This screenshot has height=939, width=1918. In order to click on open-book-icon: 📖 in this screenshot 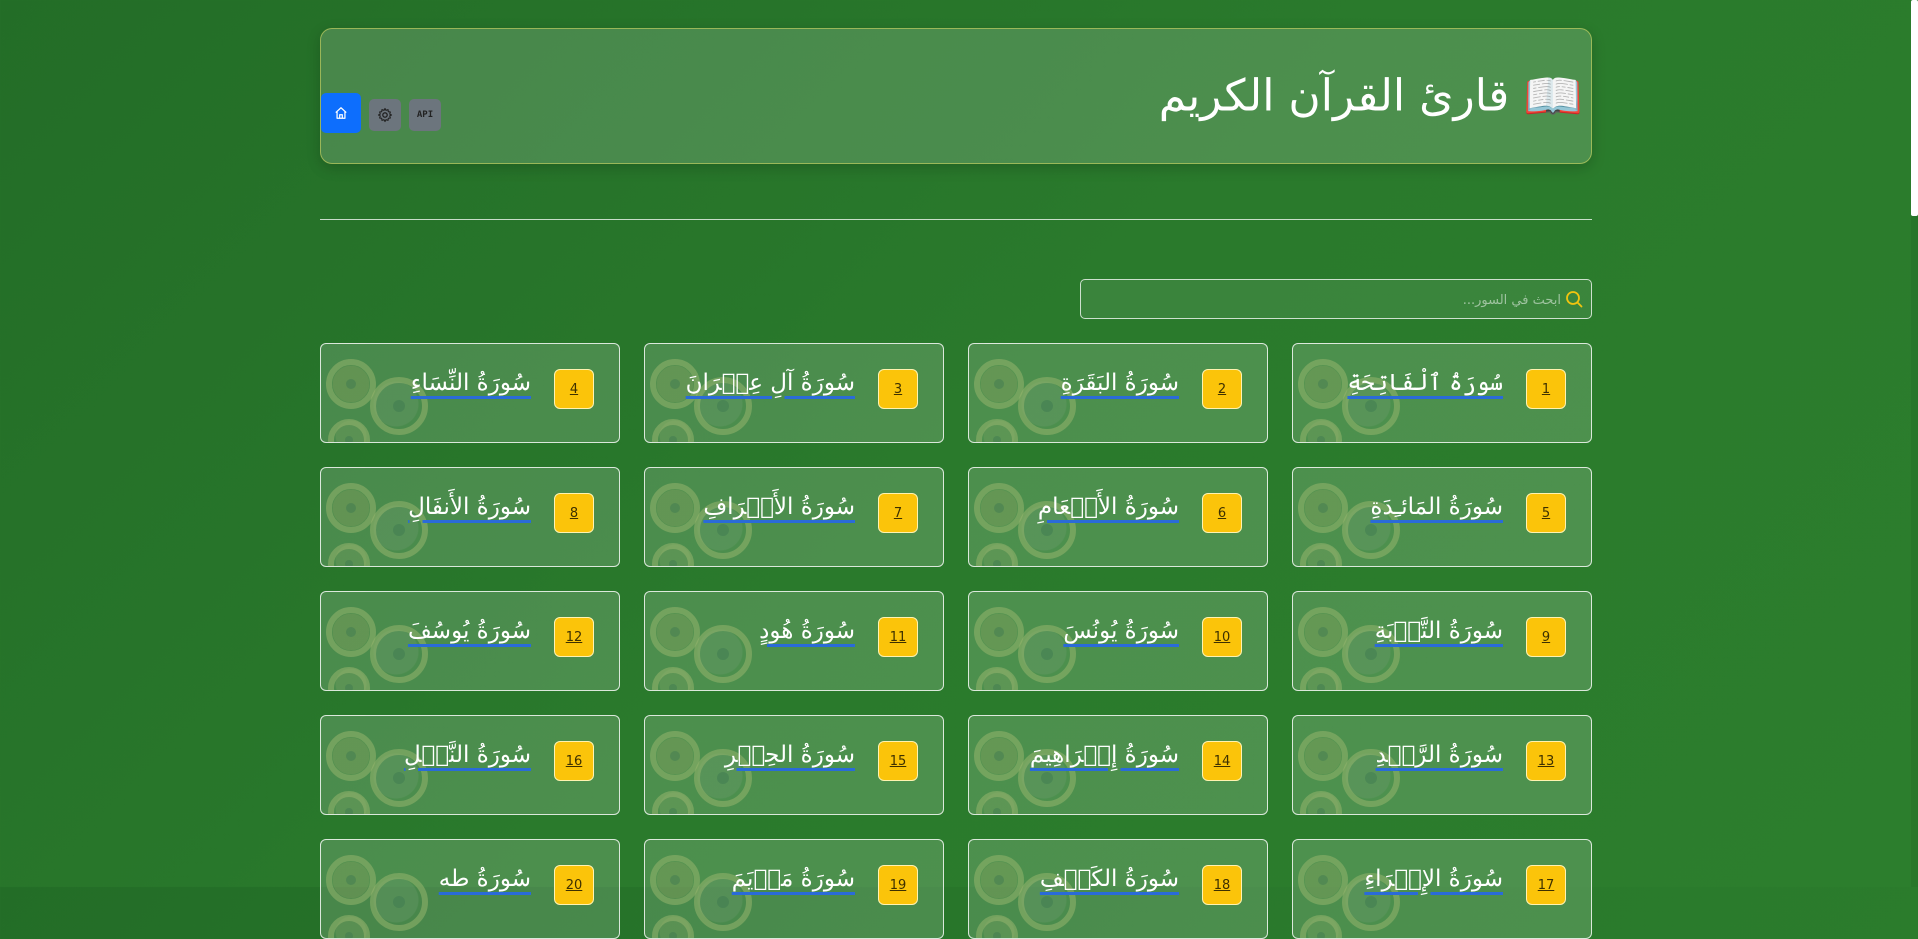, I will do `click(1553, 96)`.